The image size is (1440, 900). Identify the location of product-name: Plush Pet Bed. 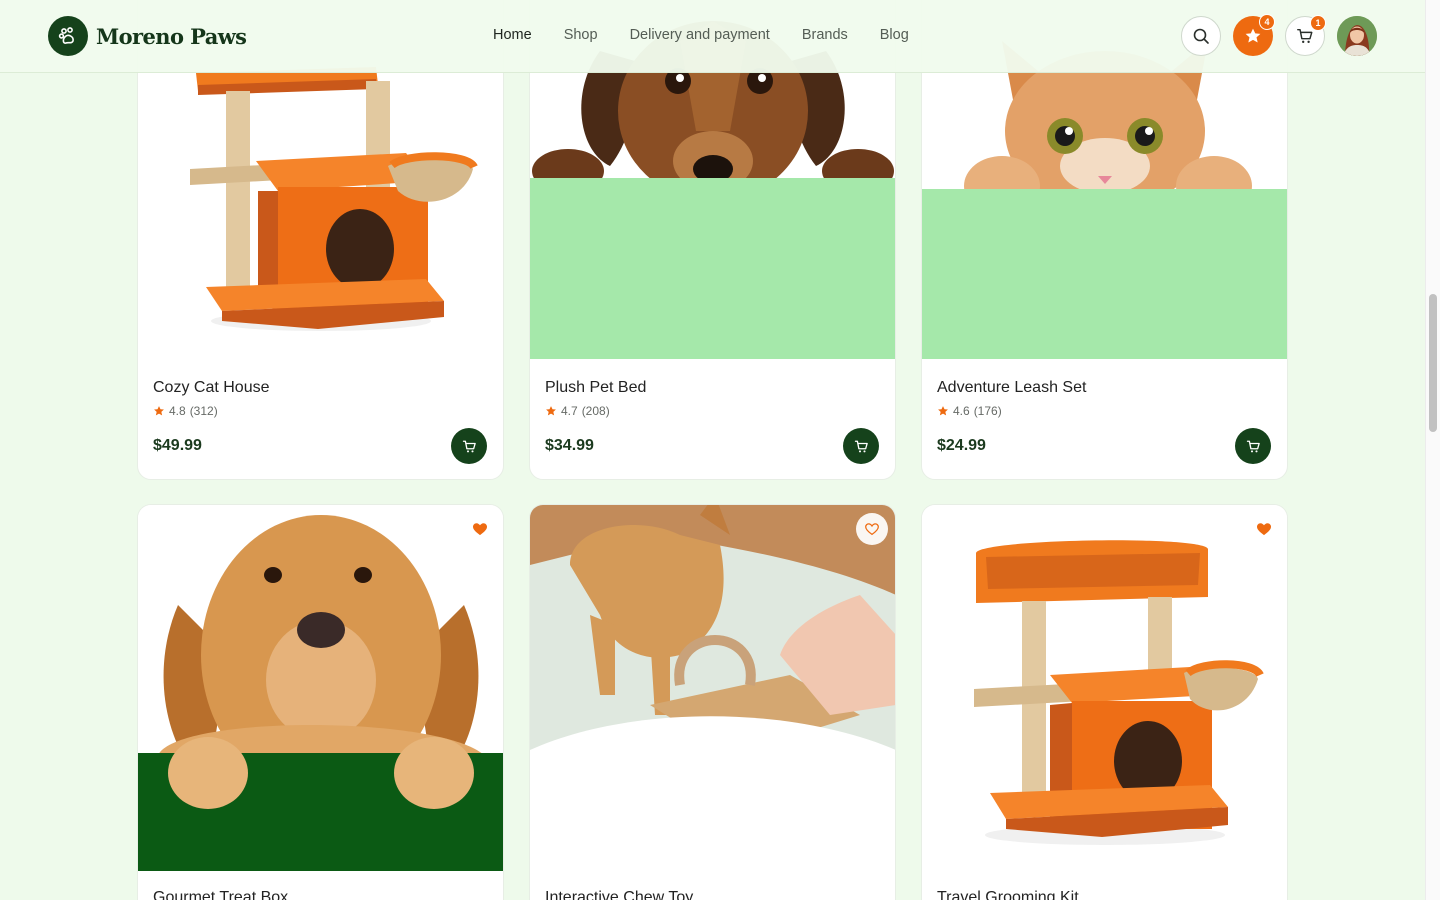
(595, 388).